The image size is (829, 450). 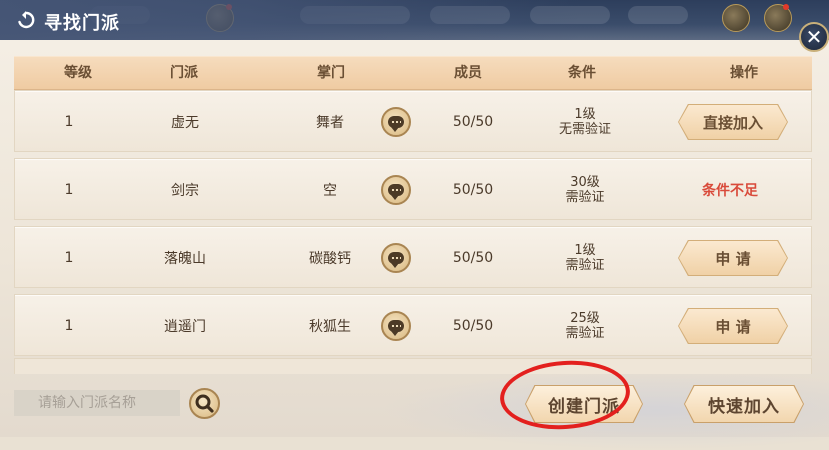 What do you see at coordinates (585, 318) in the screenshot?
I see `condition-level: 25级` at bounding box center [585, 318].